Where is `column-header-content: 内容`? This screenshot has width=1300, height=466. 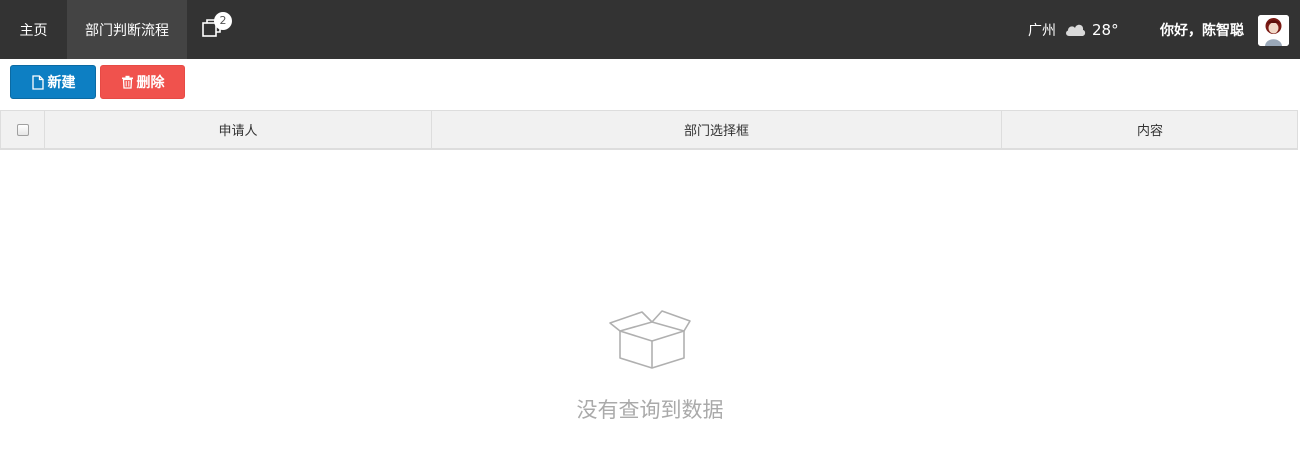
column-header-content: 内容 is located at coordinates (1150, 129).